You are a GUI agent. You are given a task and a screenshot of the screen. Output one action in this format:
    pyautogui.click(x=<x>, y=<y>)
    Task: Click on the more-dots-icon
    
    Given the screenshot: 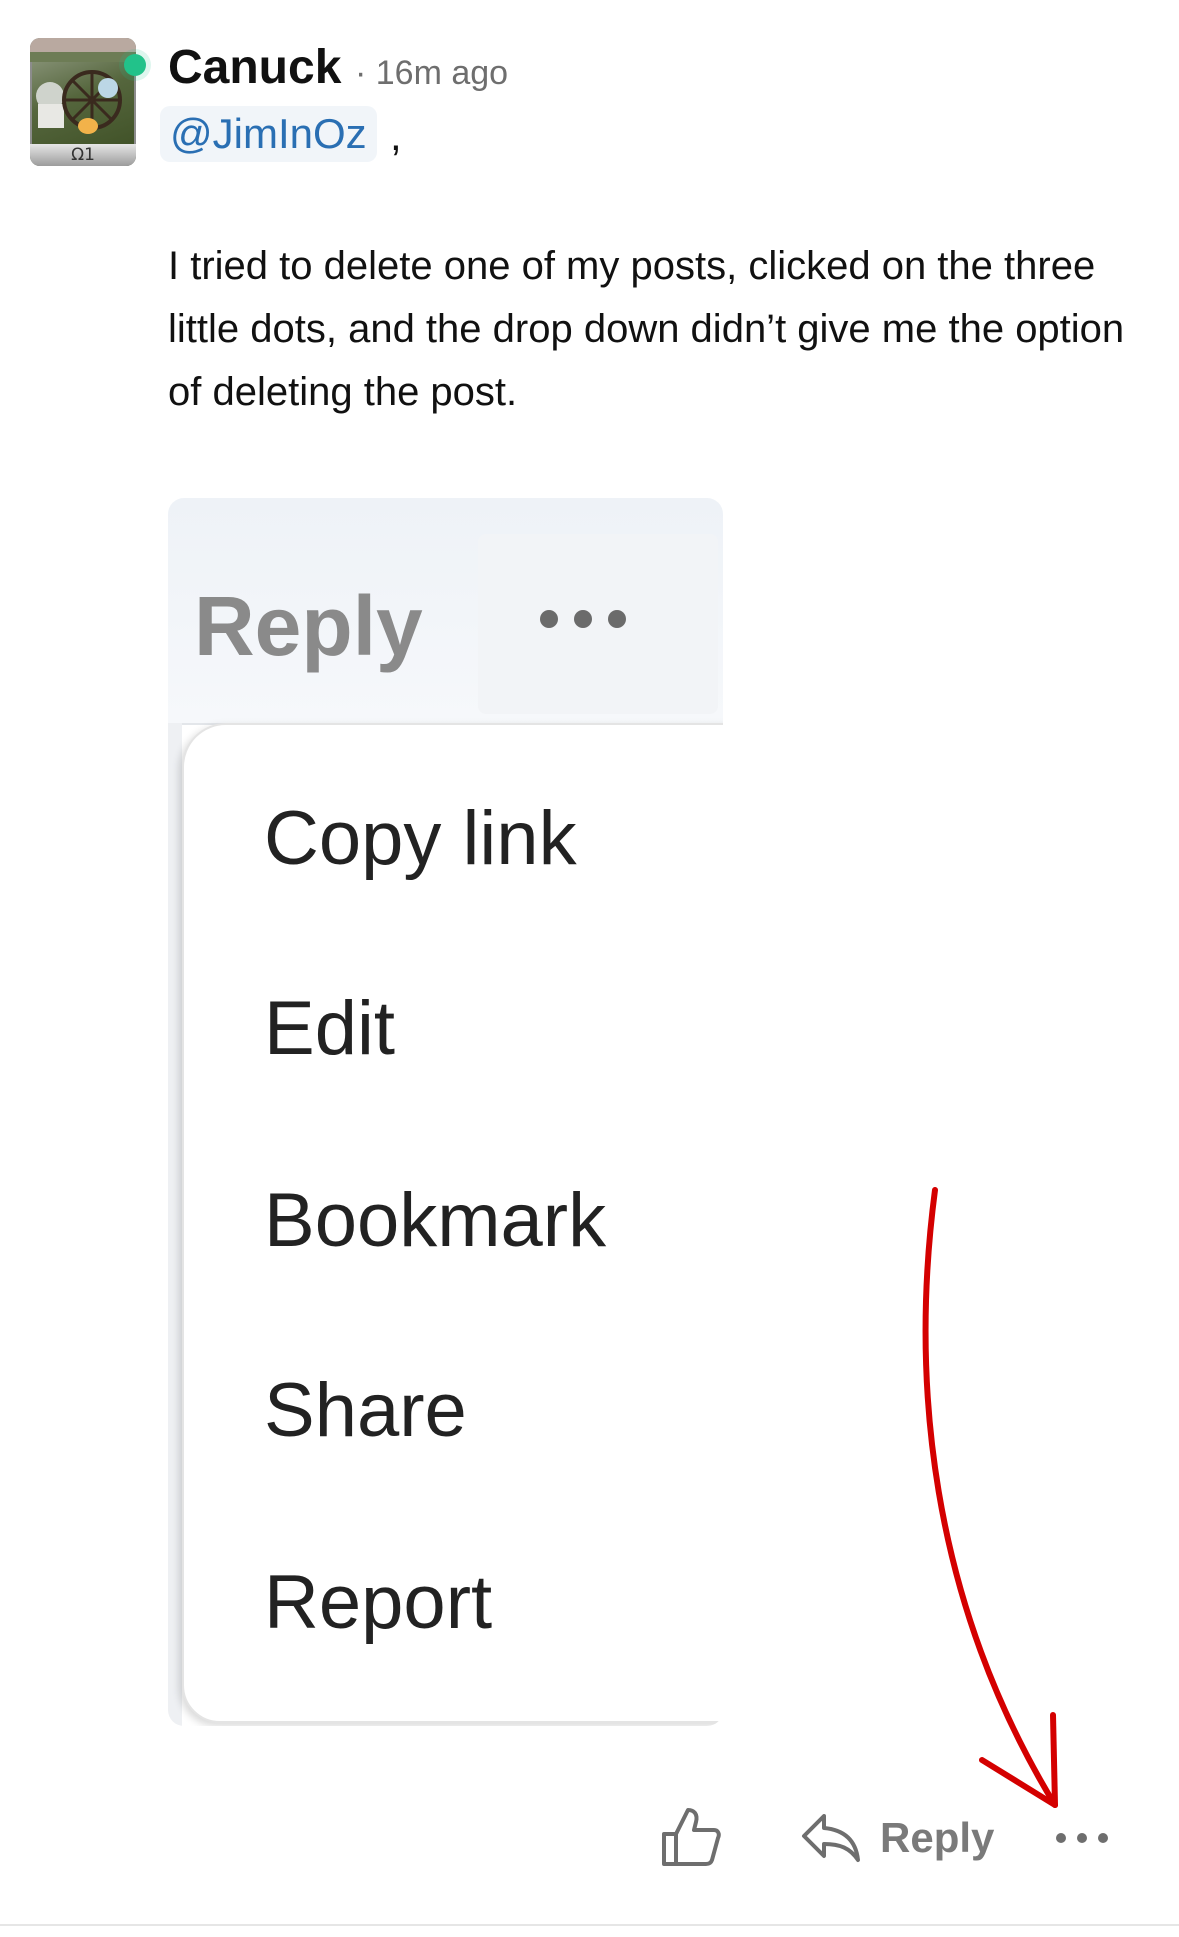 What is the action you would take?
    pyautogui.click(x=1061, y=1838)
    